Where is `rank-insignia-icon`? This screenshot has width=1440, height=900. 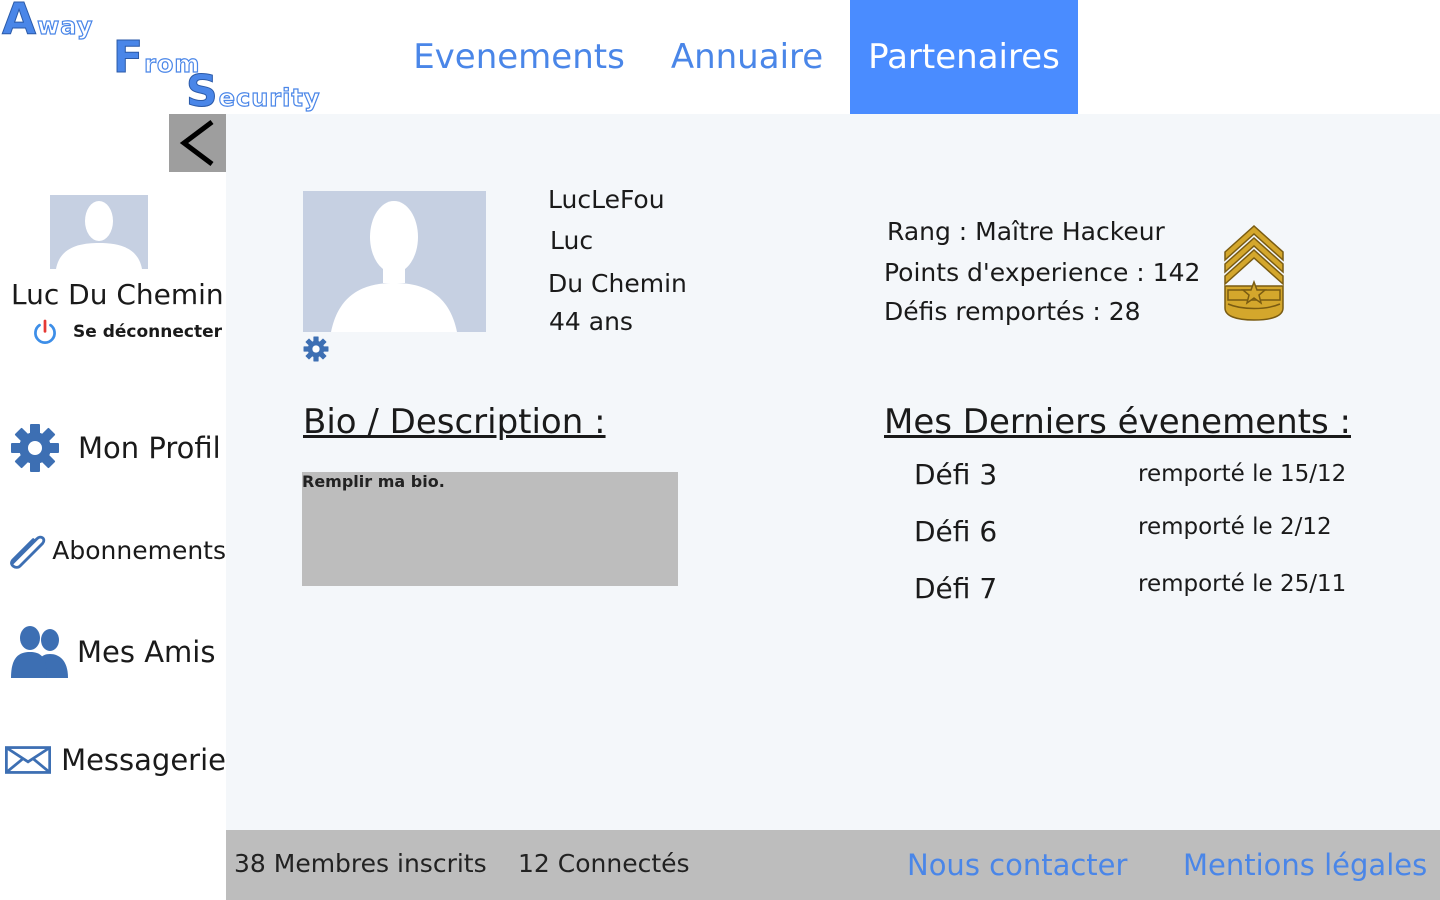 rank-insignia-icon is located at coordinates (1254, 272).